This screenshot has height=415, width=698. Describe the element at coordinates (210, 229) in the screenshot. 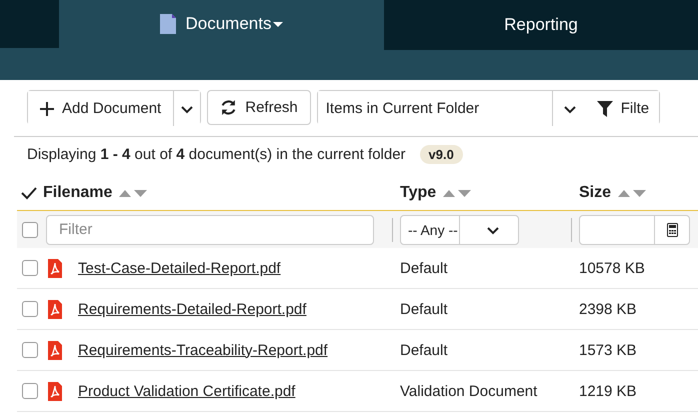

I see `filter-field: Filter` at that location.